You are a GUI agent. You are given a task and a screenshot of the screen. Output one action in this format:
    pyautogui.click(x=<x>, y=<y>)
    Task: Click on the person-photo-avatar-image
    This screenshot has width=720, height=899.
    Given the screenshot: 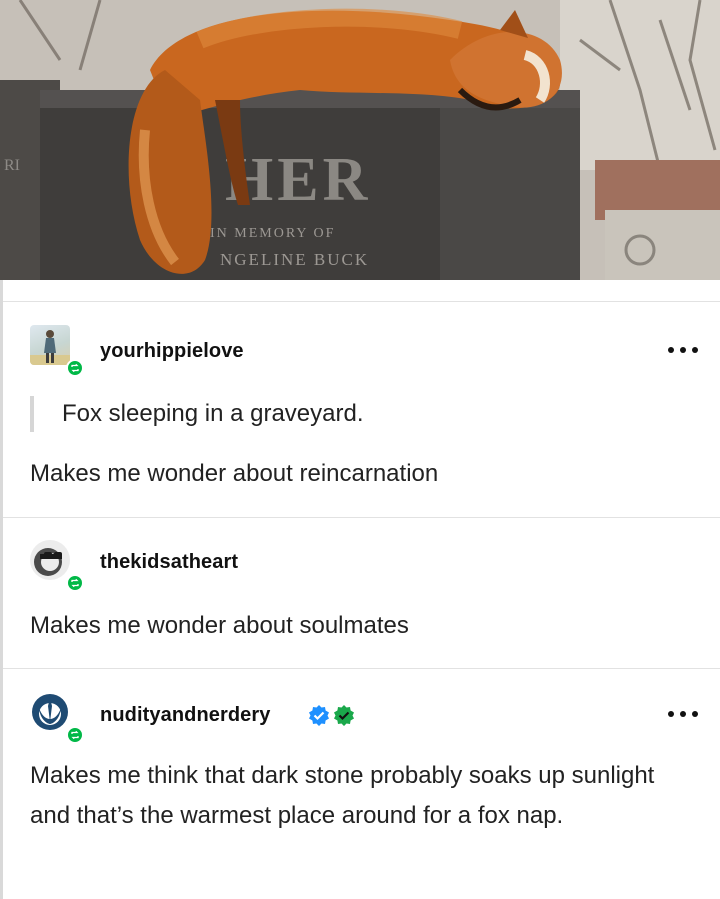 What is the action you would take?
    pyautogui.click(x=50, y=347)
    